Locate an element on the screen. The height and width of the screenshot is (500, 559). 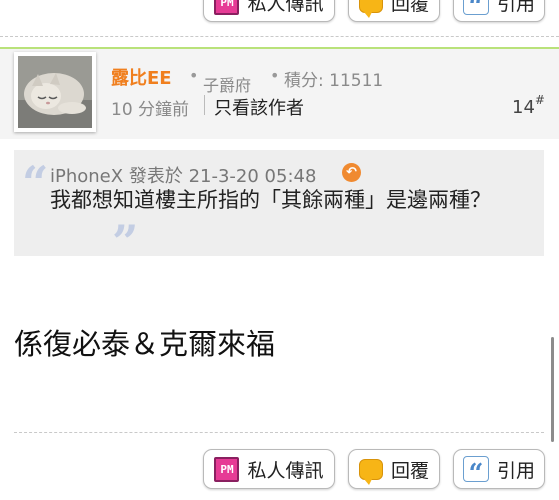
username: 露比EE is located at coordinates (141, 77).